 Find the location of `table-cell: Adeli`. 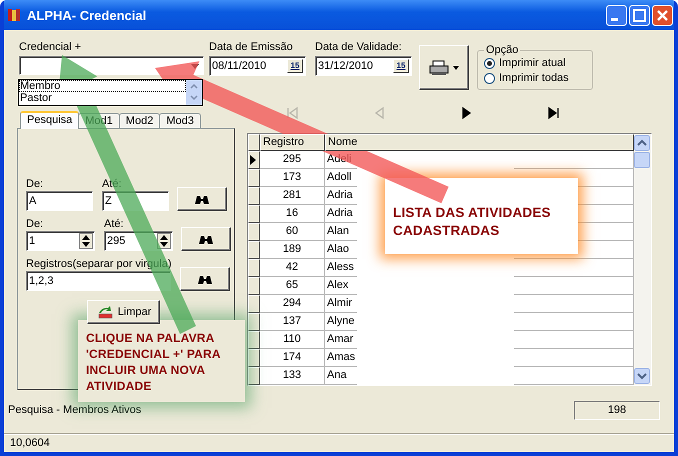

table-cell: Adeli is located at coordinates (339, 159).